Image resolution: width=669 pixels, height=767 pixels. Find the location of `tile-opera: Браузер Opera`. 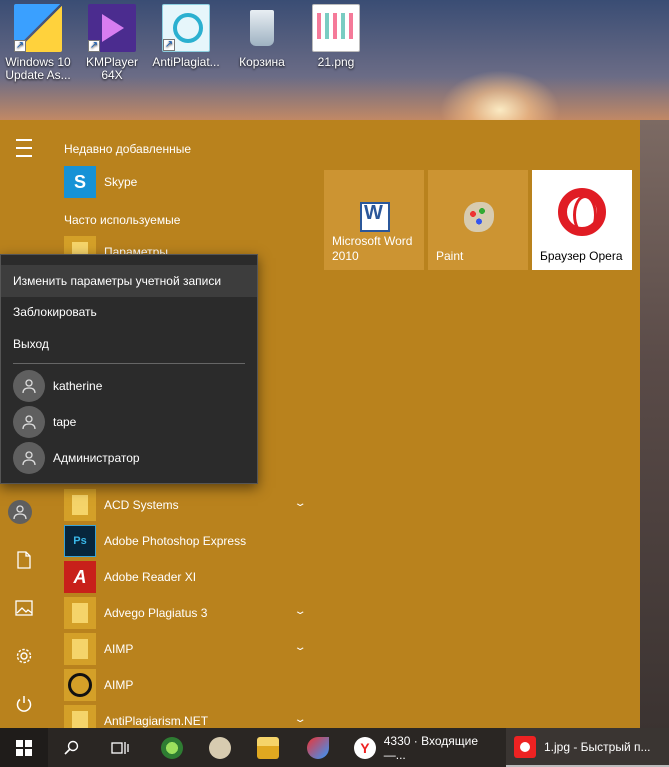

tile-opera: Браузер Opera is located at coordinates (582, 220).